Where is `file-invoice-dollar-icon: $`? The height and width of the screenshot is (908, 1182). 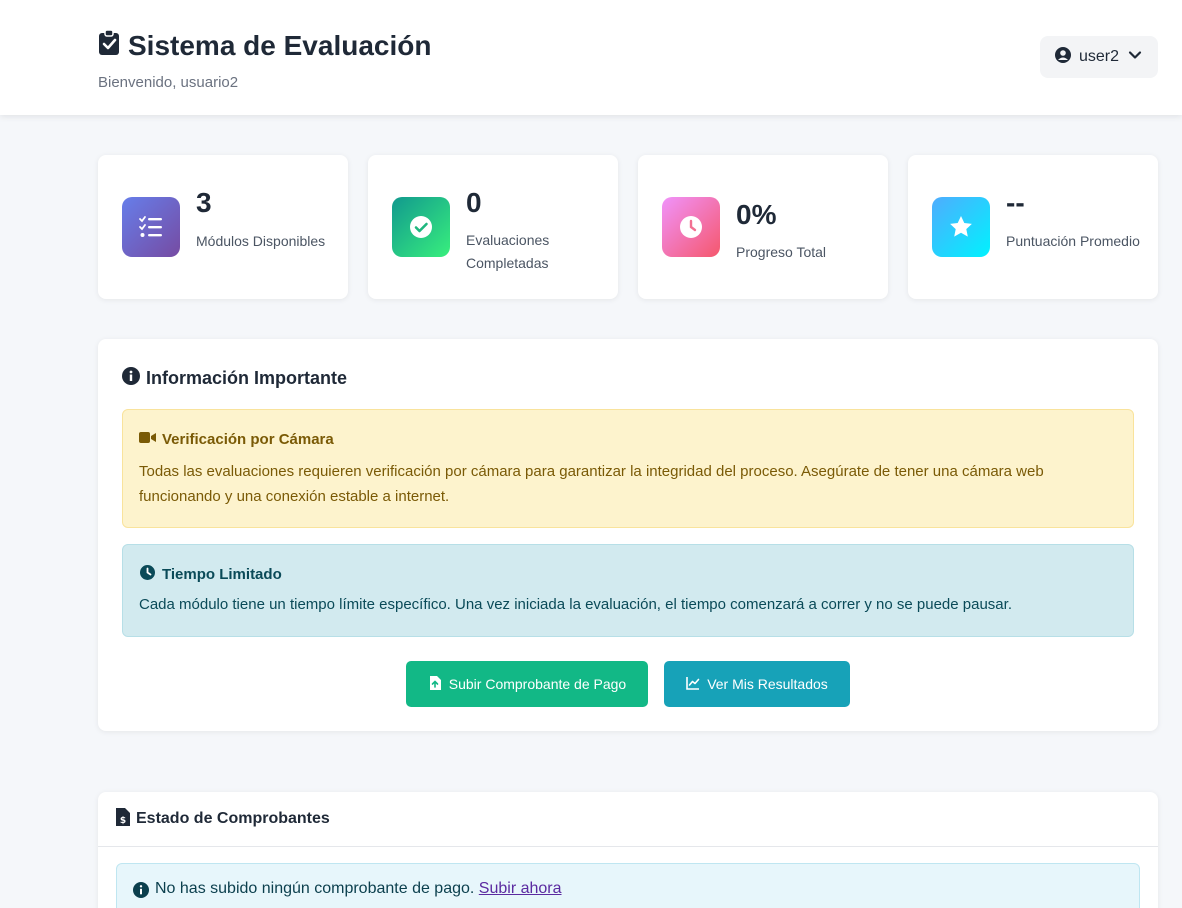 file-invoice-dollar-icon: $ is located at coordinates (123, 819).